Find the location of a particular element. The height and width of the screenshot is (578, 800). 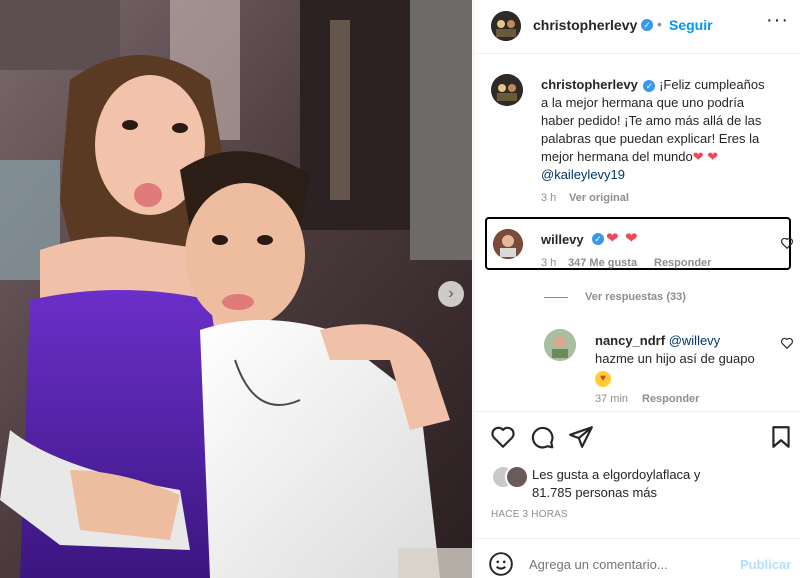

comment-time: 3 h is located at coordinates (549, 263).